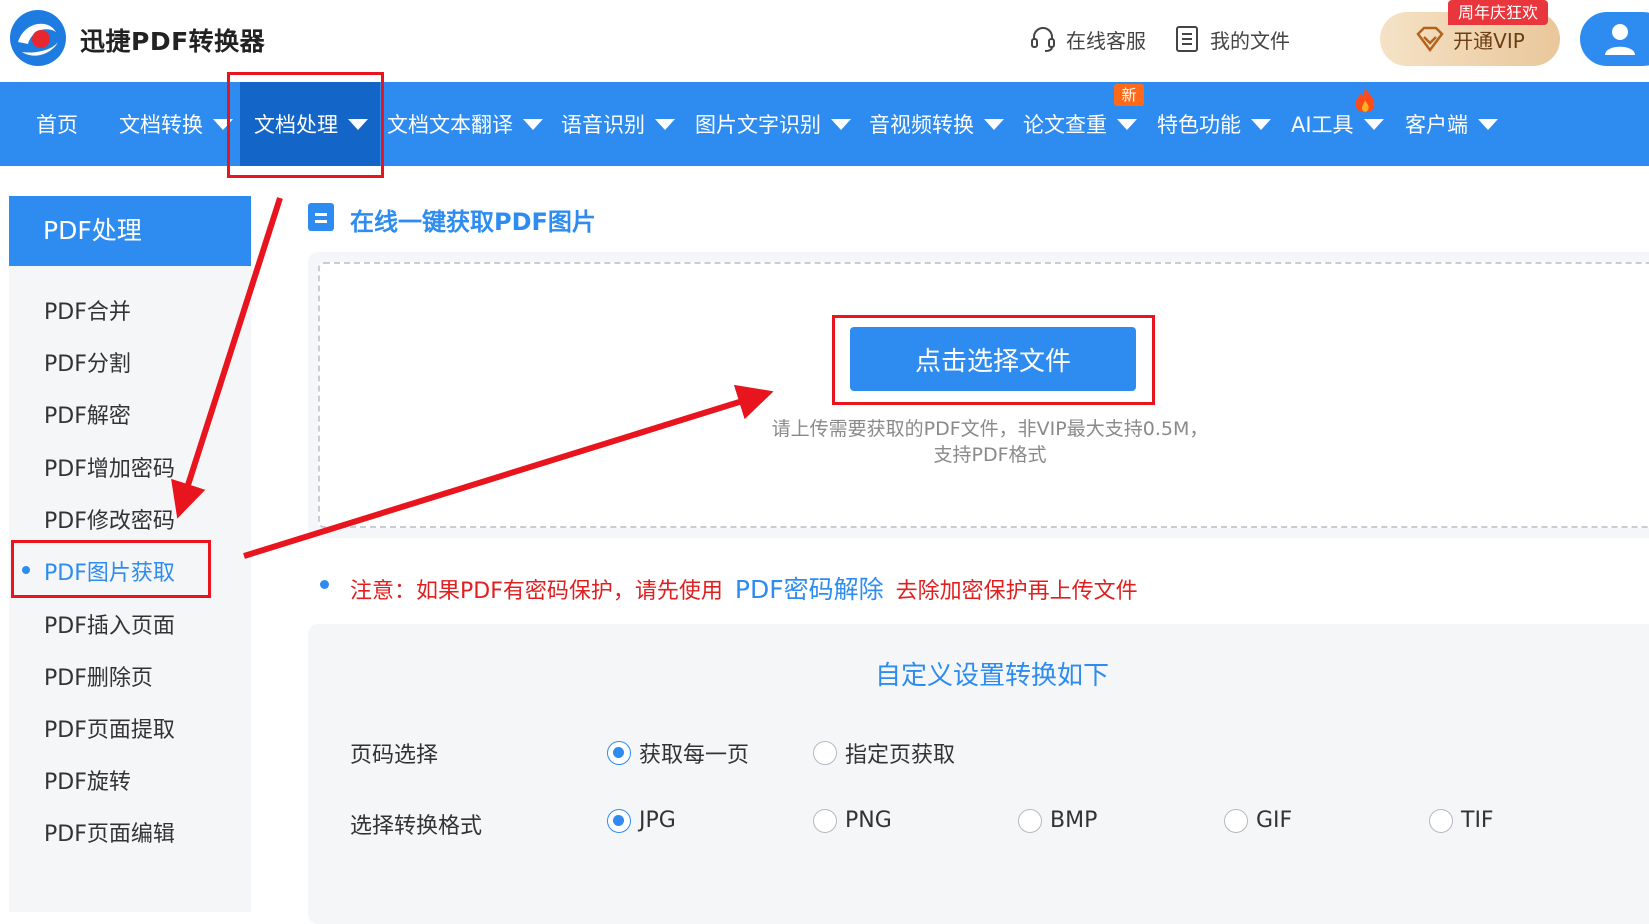  I want to click on arrow-right-icon, so click(508, 471).